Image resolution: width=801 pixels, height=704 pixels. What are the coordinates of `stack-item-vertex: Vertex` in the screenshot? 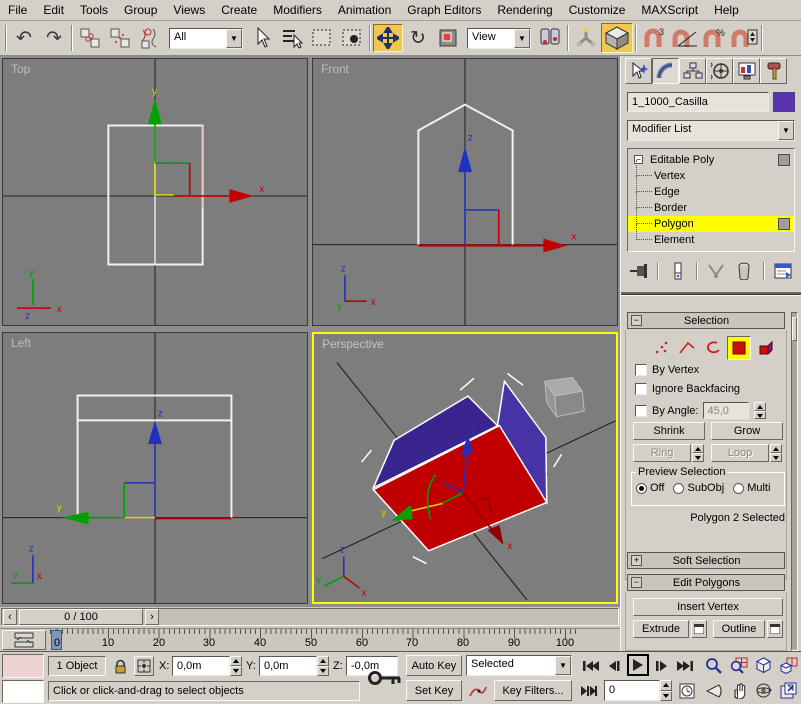 It's located at (711, 172).